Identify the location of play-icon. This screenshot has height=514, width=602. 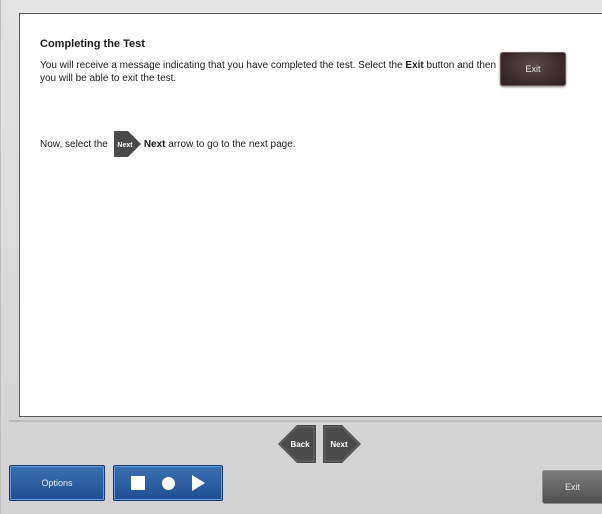
(199, 483).